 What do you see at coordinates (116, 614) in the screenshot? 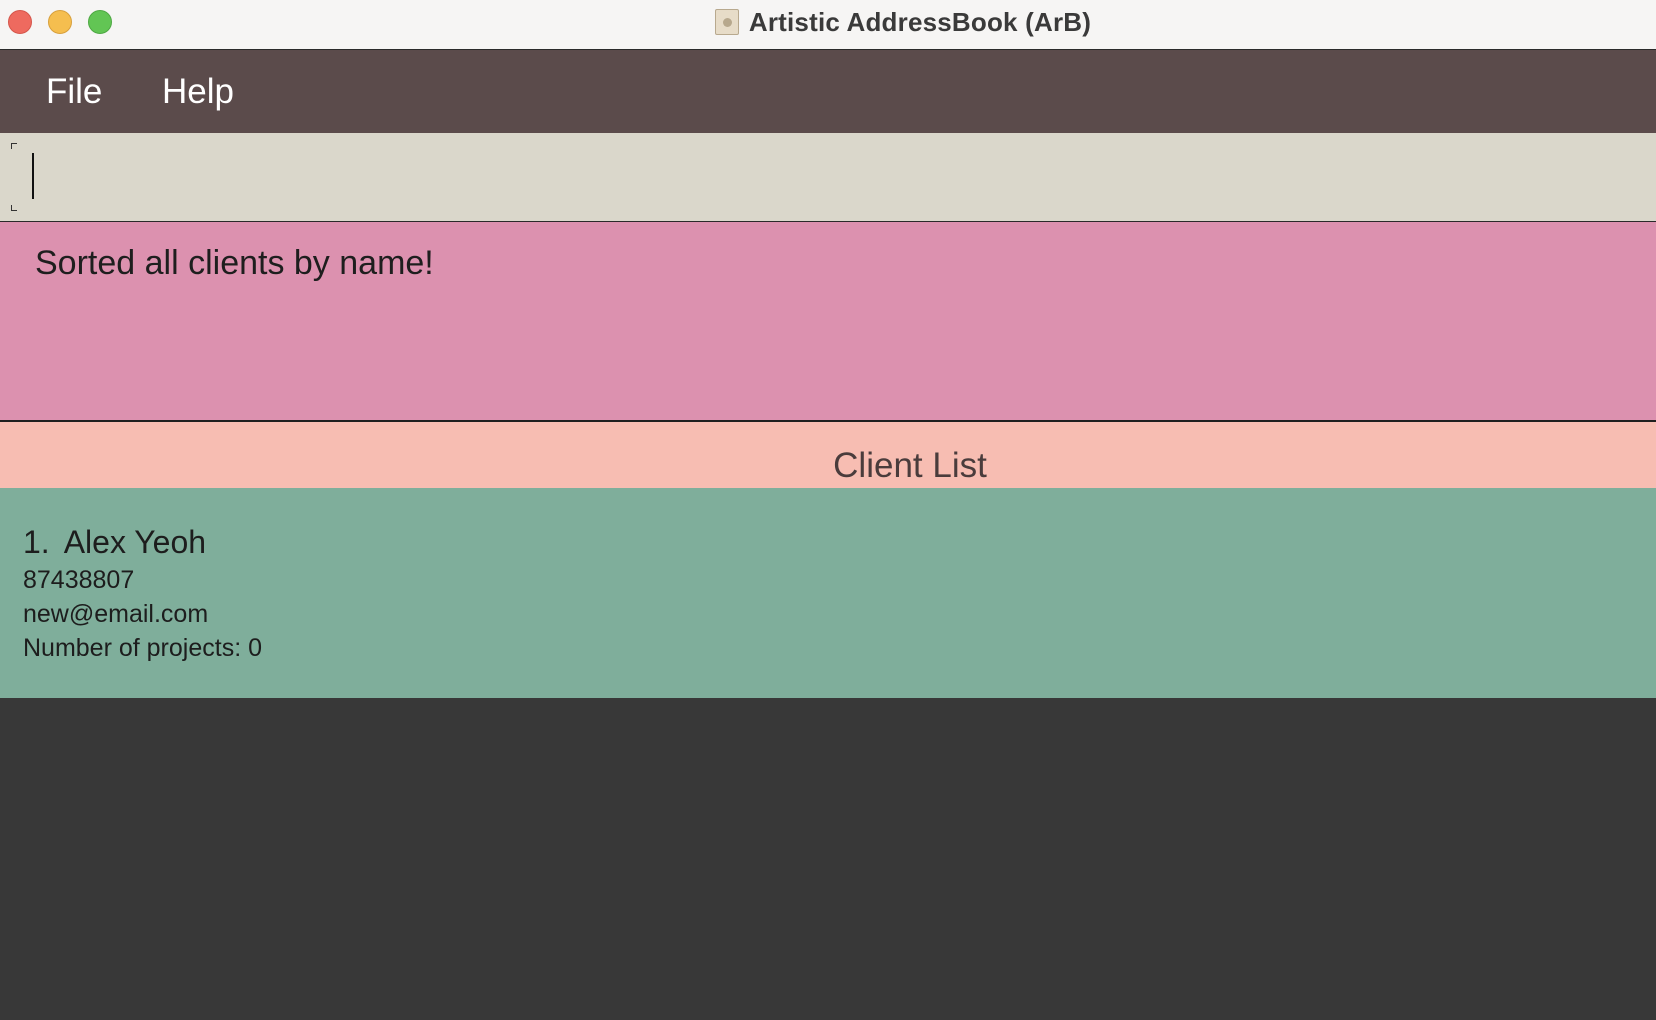
I see `client-email: new@email.com` at bounding box center [116, 614].